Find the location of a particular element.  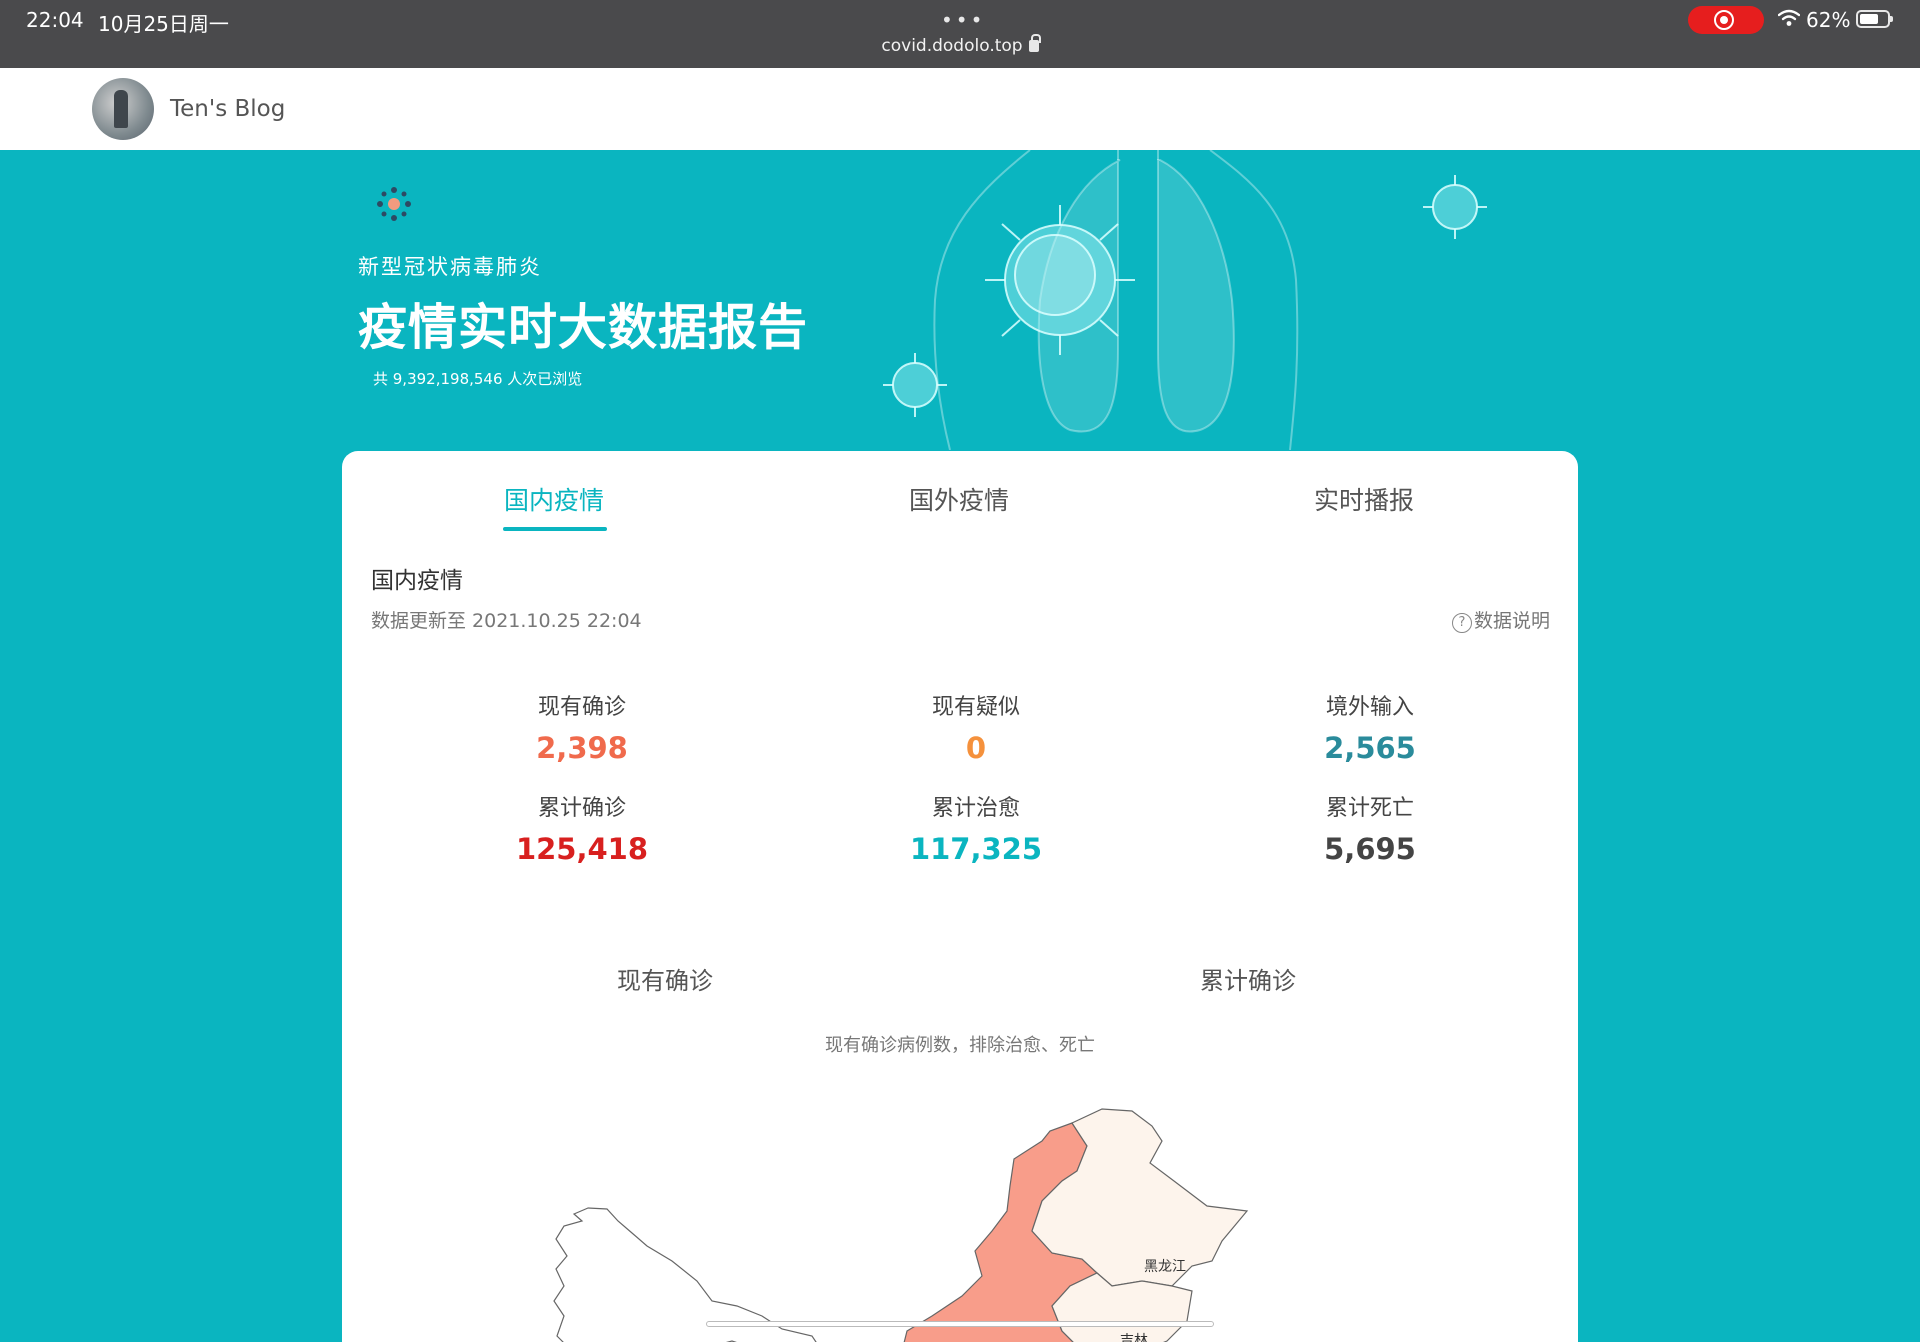

help-icon: ? is located at coordinates (1461, 623).